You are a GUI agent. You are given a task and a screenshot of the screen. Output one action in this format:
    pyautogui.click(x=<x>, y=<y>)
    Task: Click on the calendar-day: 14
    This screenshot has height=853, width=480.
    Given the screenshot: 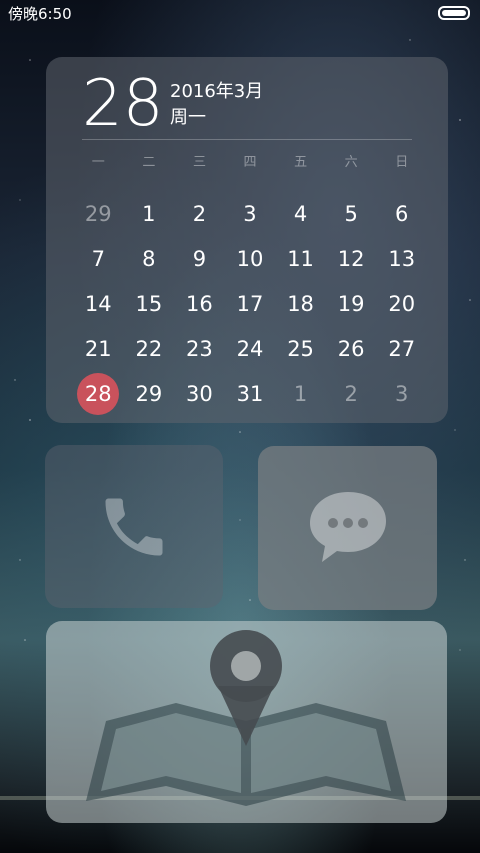 What is the action you would take?
    pyautogui.click(x=98, y=303)
    